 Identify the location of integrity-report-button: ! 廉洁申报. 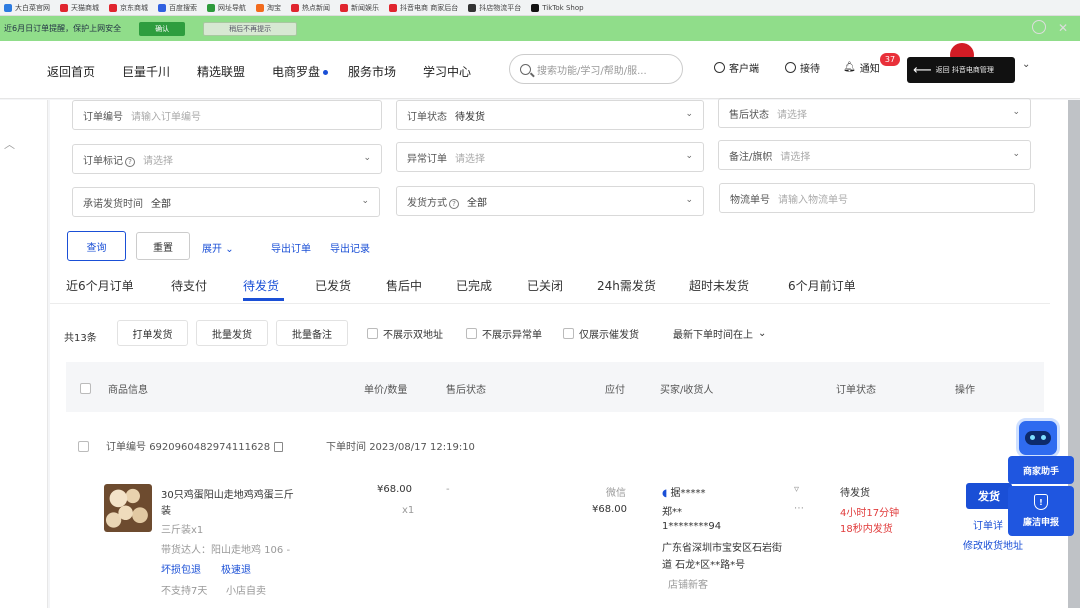
(1041, 511).